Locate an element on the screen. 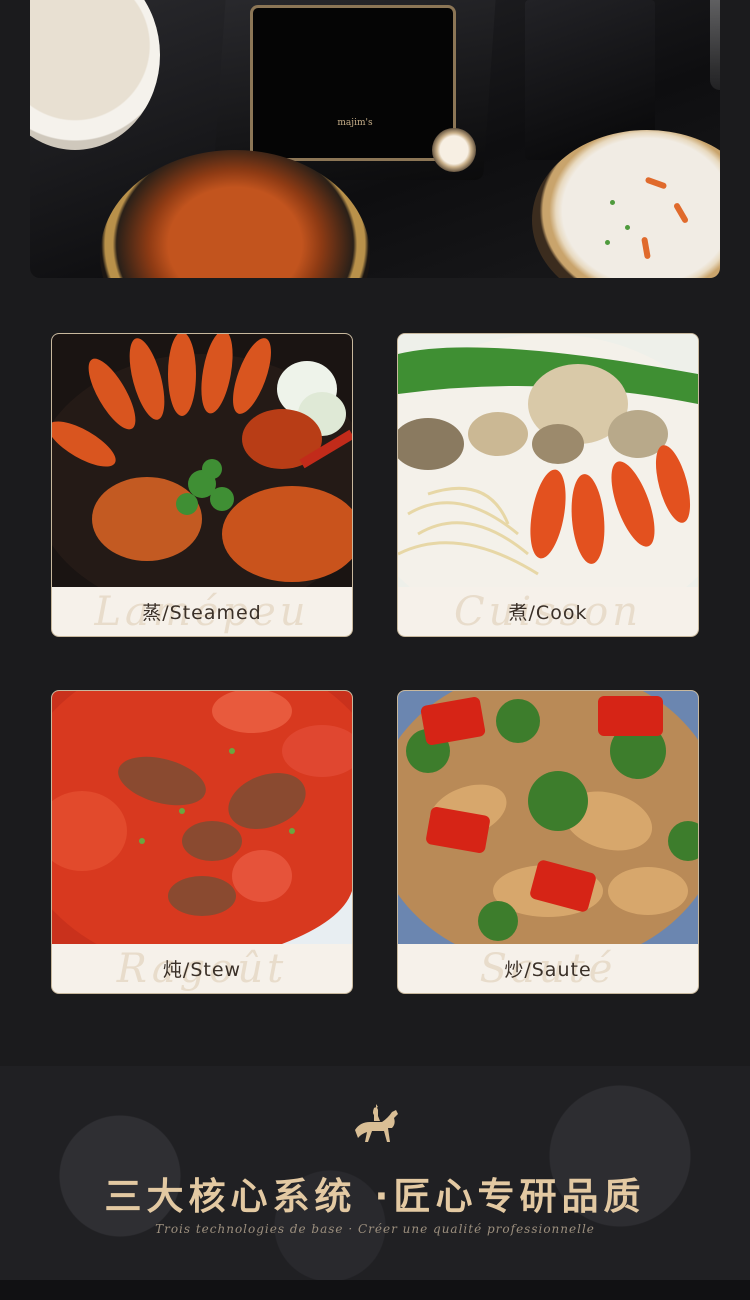 Image resolution: width=750 pixels, height=1300 pixels. card-caption: Ragoût 炖/Stew is located at coordinates (202, 968).